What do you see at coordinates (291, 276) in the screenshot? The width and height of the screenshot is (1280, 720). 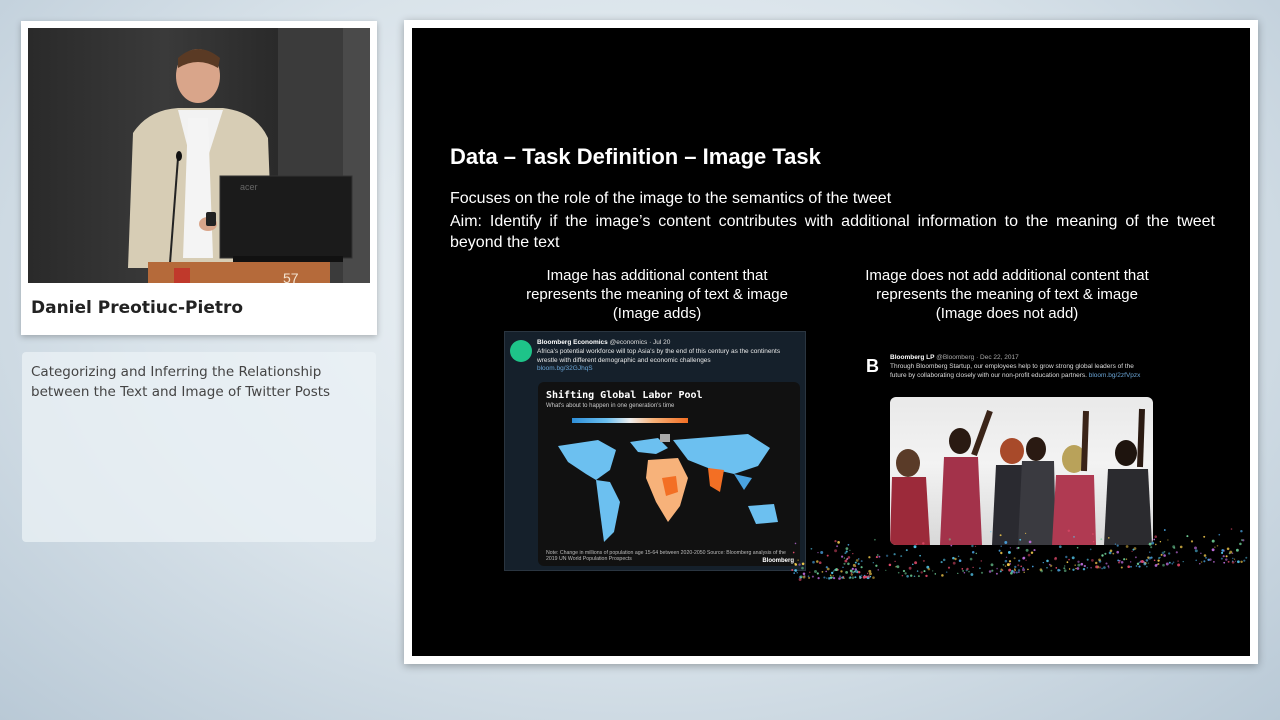 I see `svg-text: 57` at bounding box center [291, 276].